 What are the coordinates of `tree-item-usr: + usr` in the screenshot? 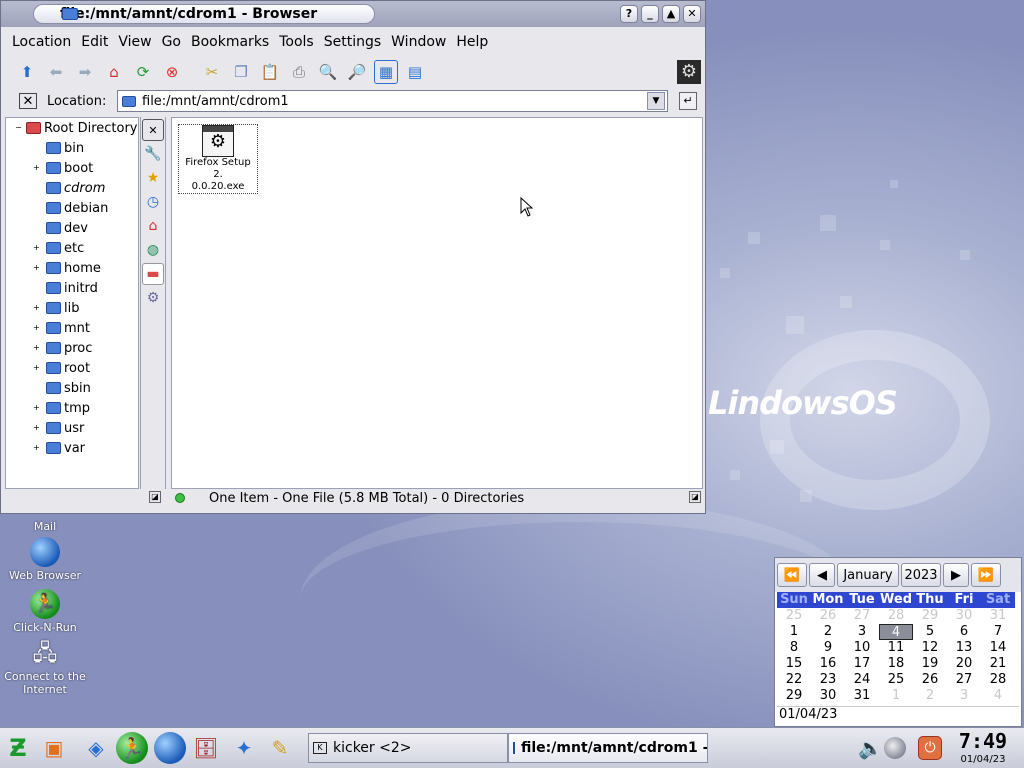 It's located at (72, 428).